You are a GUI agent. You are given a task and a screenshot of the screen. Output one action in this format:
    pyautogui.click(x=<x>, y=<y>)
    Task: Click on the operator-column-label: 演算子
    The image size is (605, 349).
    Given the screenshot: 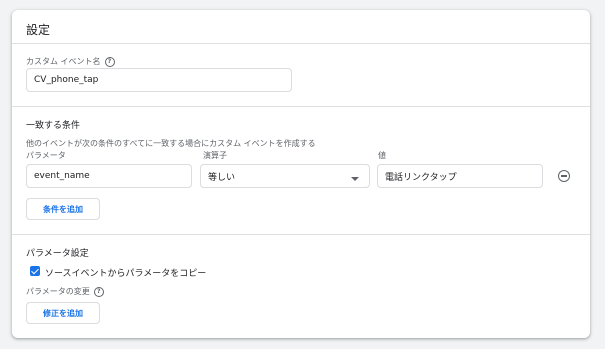 What is the action you would take?
    pyautogui.click(x=215, y=155)
    